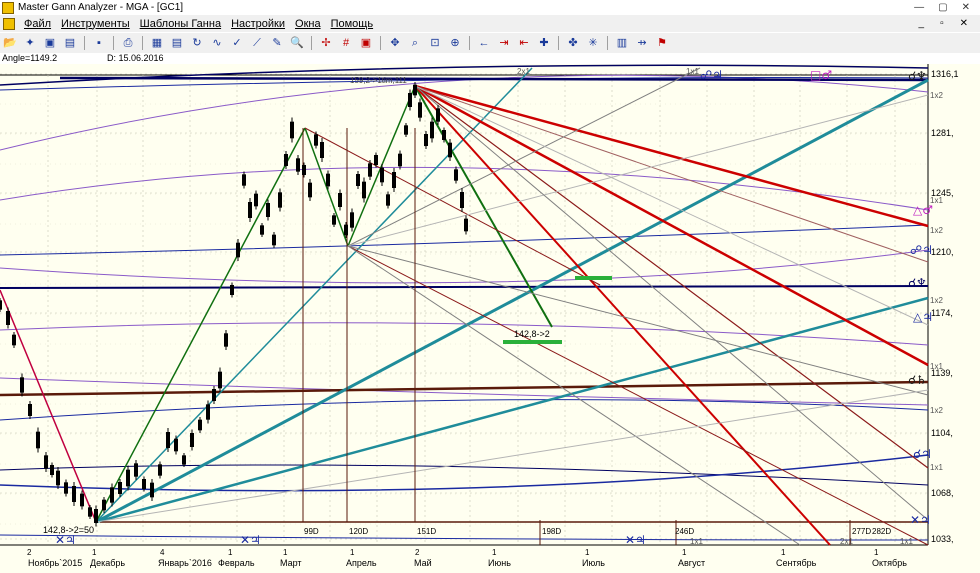 The width and height of the screenshot is (980, 573). I want to click on window-title: Master Gann Analyzer - MGA - [GC1], so click(101, 7).